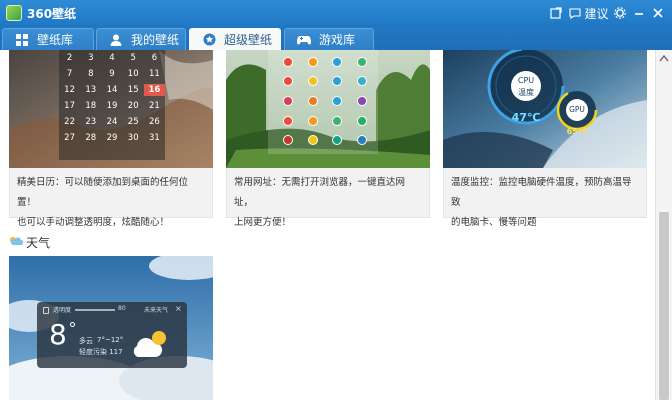 This screenshot has height=400, width=672. What do you see at coordinates (91, 90) in the screenshot?
I see `calendar-day: 13` at bounding box center [91, 90].